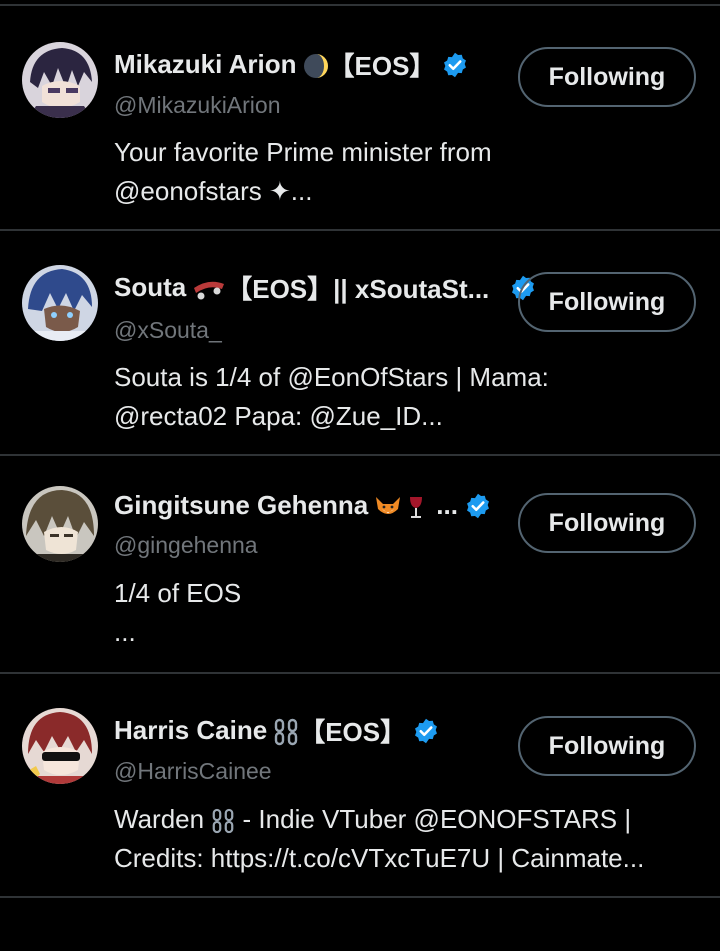  Describe the element at coordinates (186, 545) in the screenshot. I see `user-handle: @gingehenna` at that location.